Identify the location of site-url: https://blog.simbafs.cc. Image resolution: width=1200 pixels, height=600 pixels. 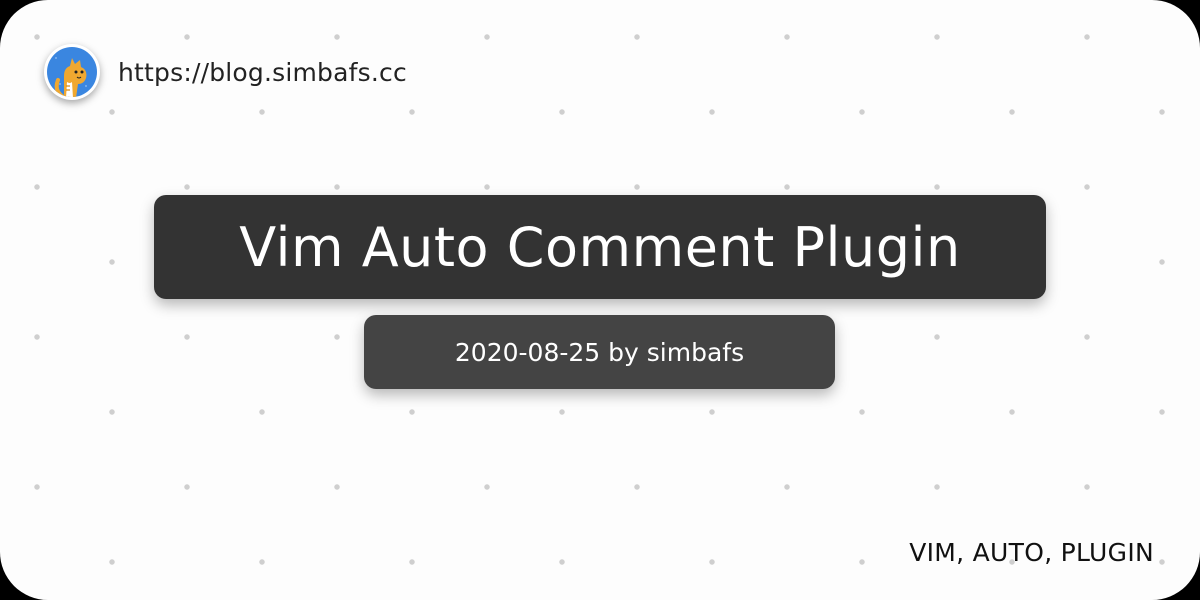
(262, 72).